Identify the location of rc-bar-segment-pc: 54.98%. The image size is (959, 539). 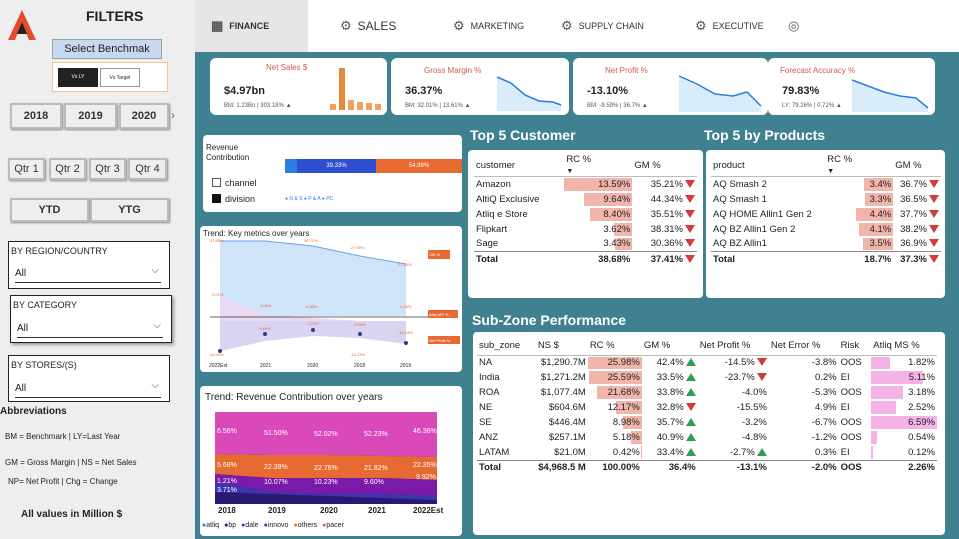
(419, 166).